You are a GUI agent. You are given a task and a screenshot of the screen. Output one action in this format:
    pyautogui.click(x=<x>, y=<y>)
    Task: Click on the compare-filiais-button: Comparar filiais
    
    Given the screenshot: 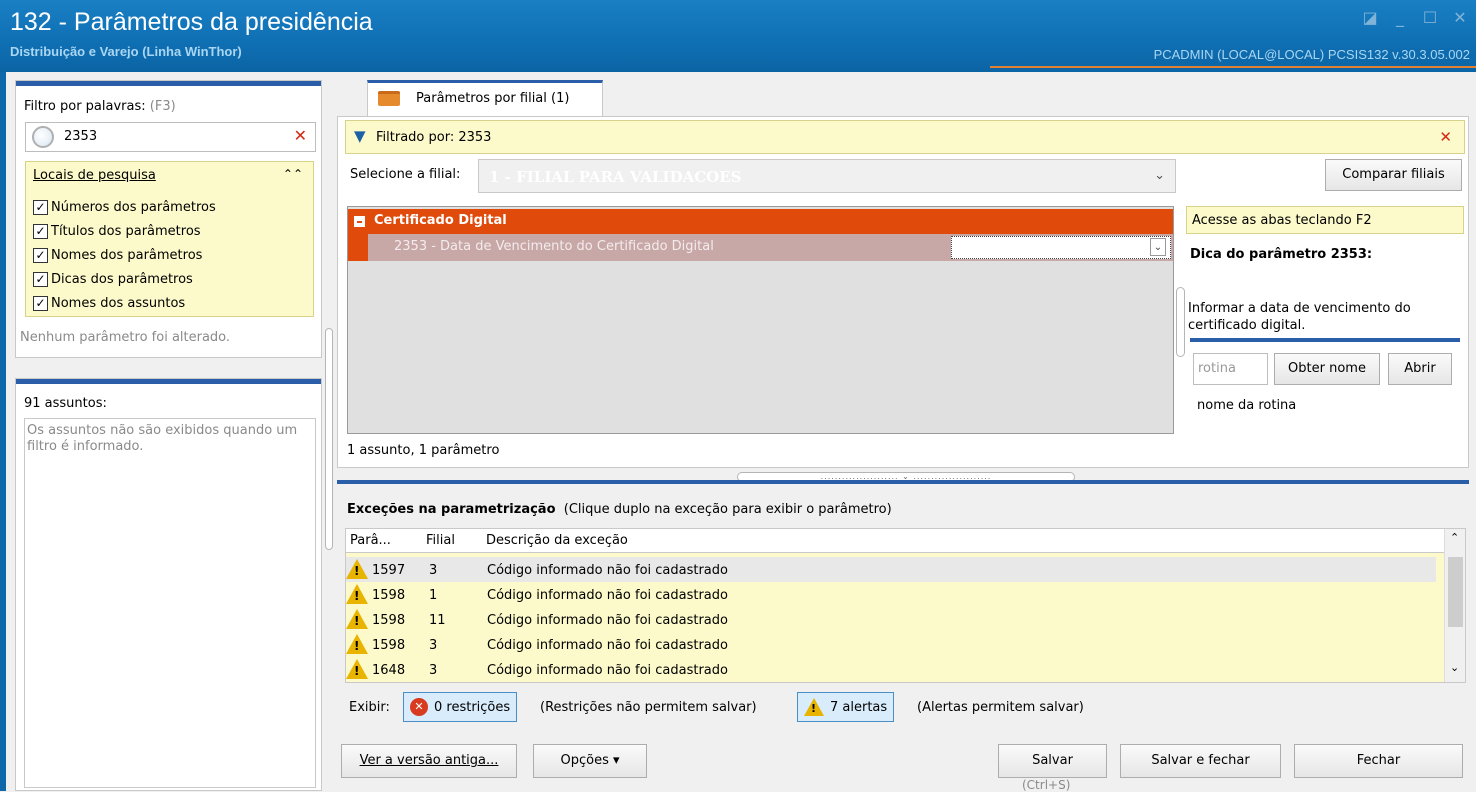 What is the action you would take?
    pyautogui.click(x=1393, y=175)
    